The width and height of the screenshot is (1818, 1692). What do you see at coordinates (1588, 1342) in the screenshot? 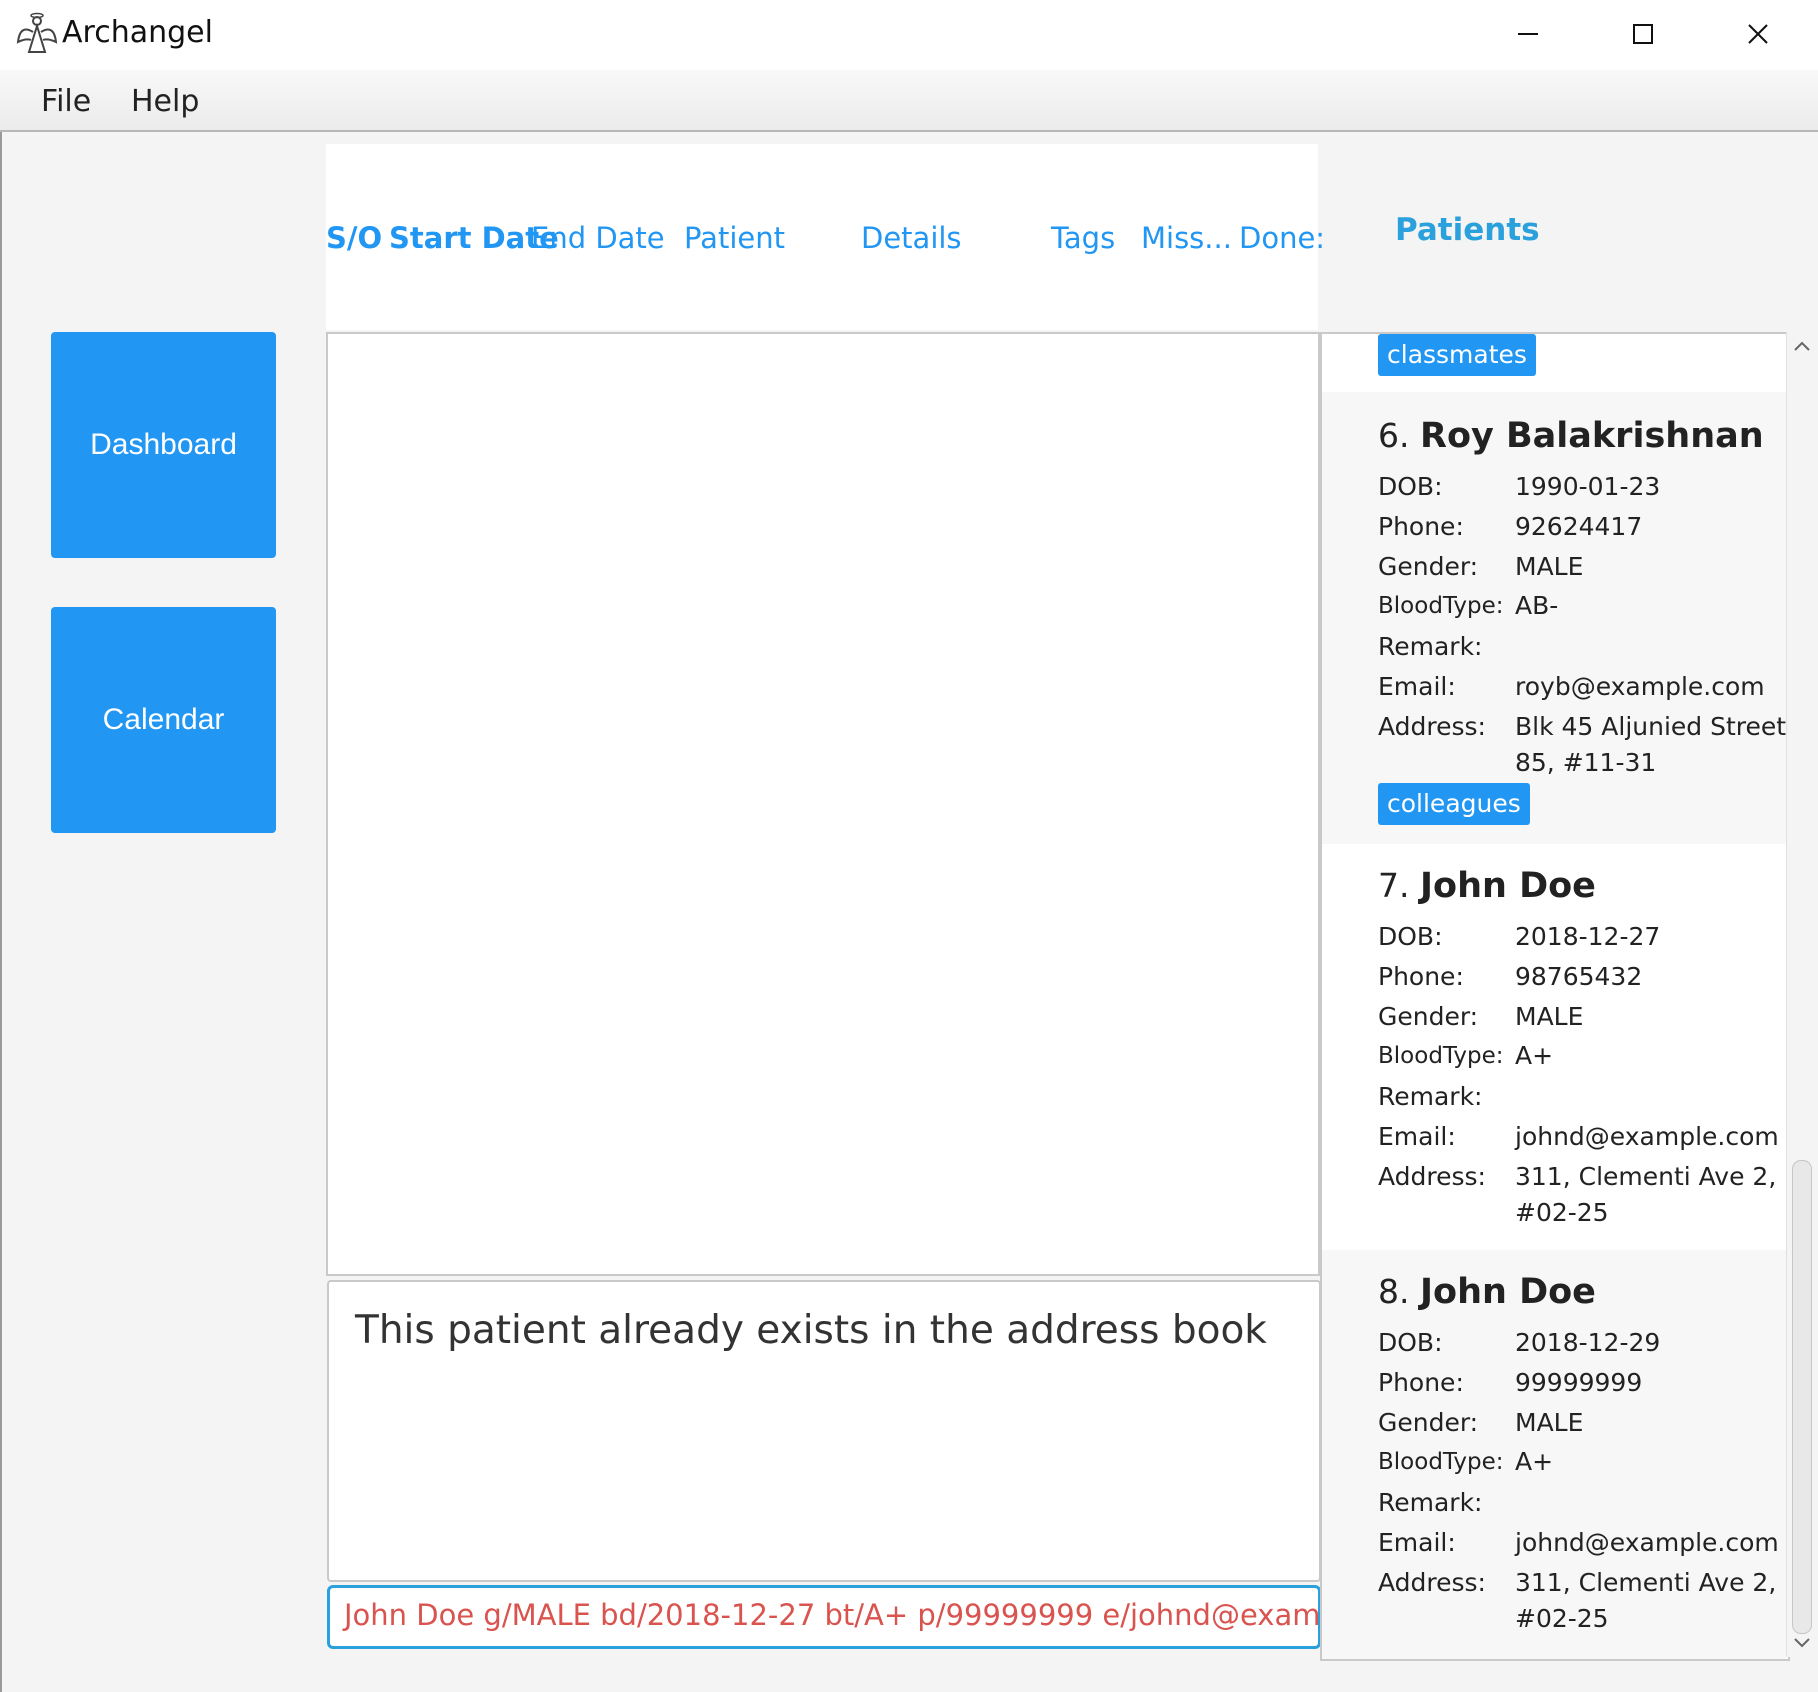
I see `dob-value: 2018-12-29` at bounding box center [1588, 1342].